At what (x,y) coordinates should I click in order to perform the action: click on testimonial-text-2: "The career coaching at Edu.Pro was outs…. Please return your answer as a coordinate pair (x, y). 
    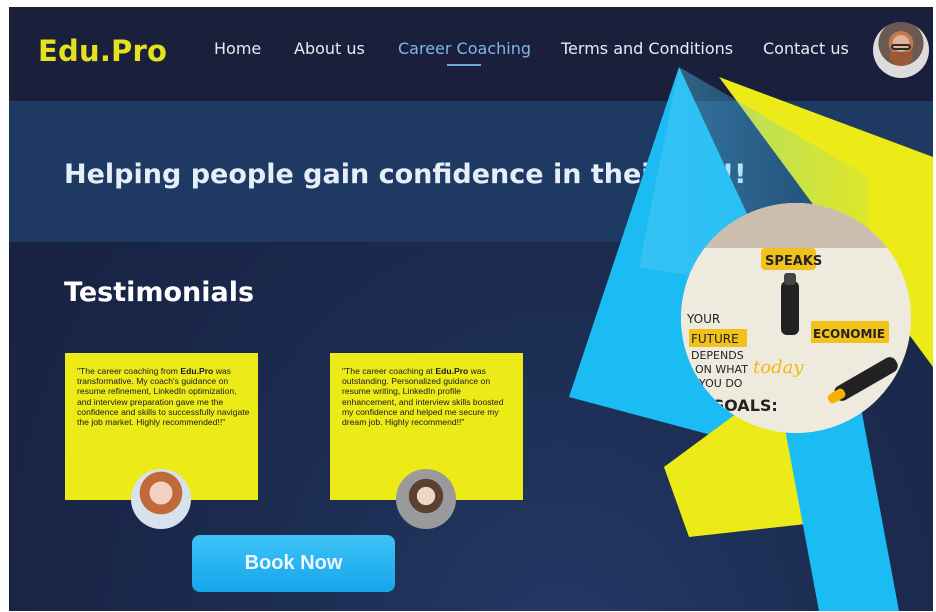
    Looking at the image, I should click on (423, 397).